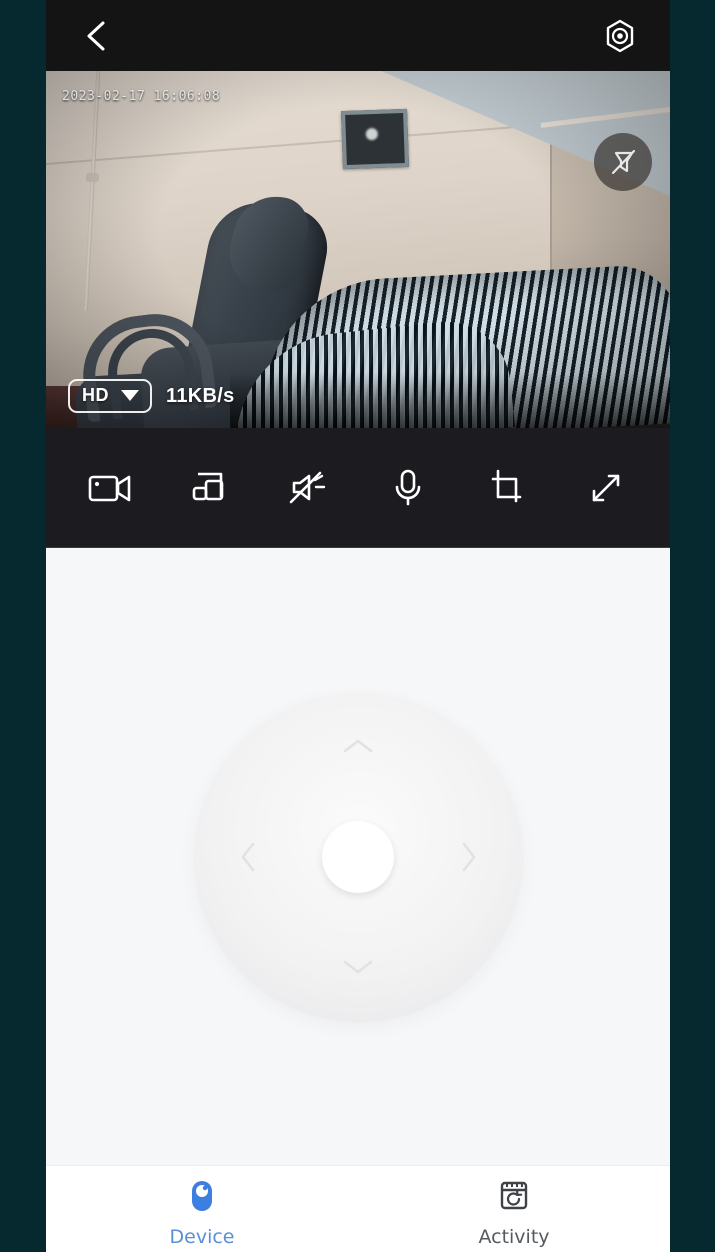  I want to click on snapshot-crop-button, so click(507, 488).